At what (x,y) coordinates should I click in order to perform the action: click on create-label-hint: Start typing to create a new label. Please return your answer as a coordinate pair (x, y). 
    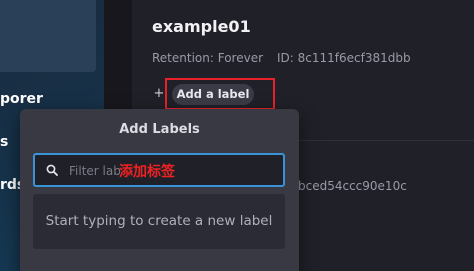
    Looking at the image, I should click on (159, 221).